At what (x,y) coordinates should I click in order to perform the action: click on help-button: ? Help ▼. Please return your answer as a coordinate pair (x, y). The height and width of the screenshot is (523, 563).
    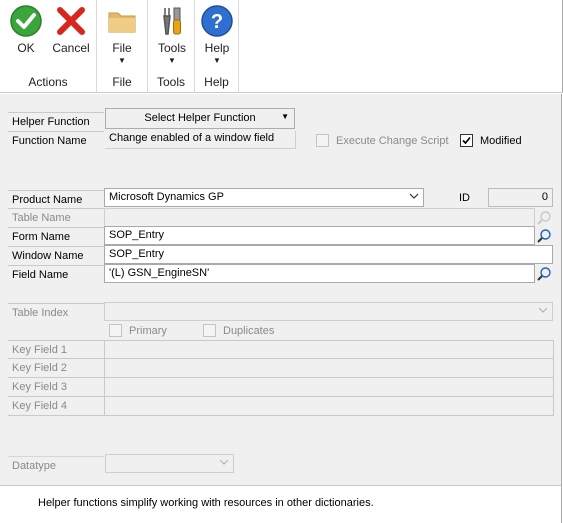
    Looking at the image, I should click on (217, 34).